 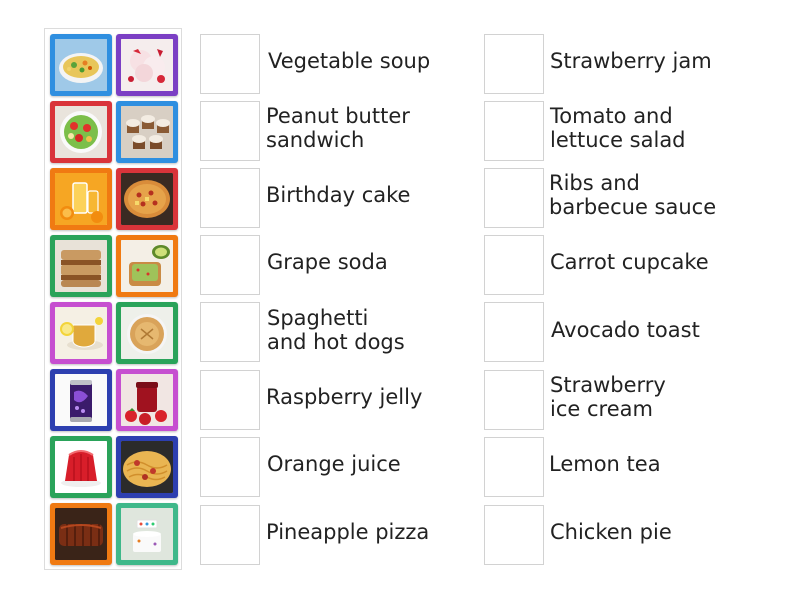 What do you see at coordinates (344, 397) in the screenshot?
I see `match-label: Raspberry jelly` at bounding box center [344, 397].